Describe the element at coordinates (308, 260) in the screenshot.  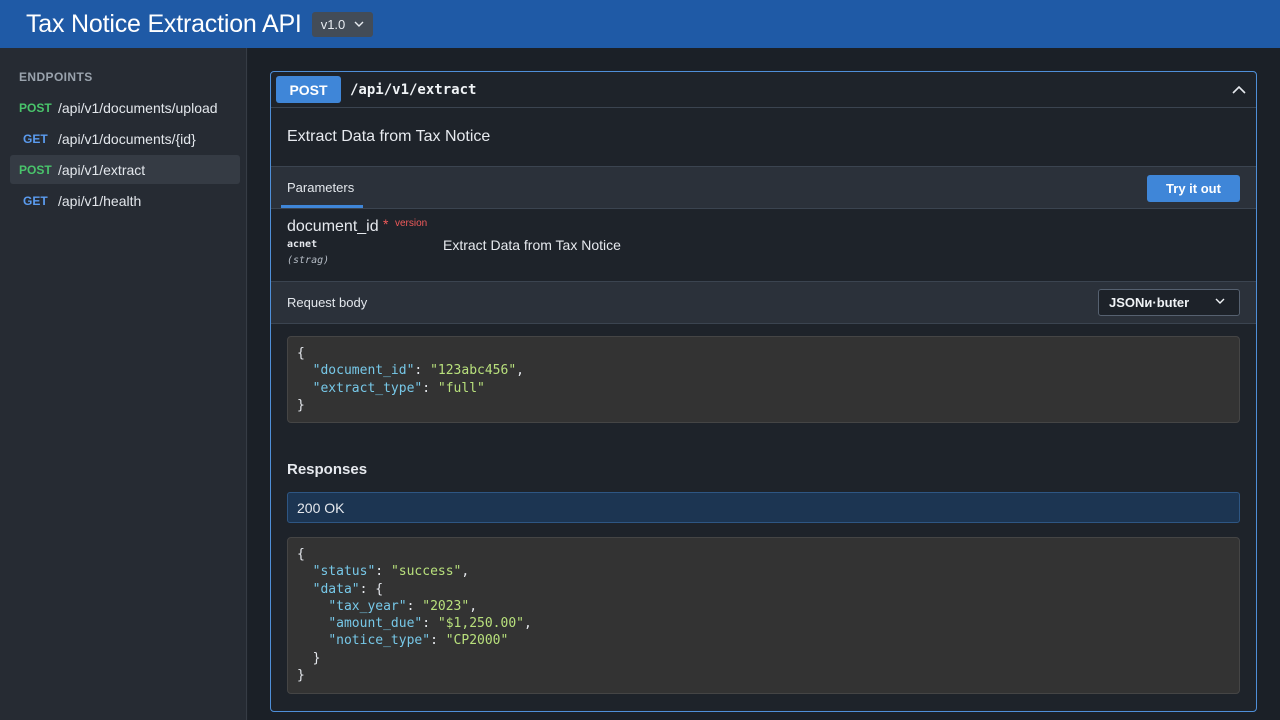
I see `parameter-type: (strag)` at that location.